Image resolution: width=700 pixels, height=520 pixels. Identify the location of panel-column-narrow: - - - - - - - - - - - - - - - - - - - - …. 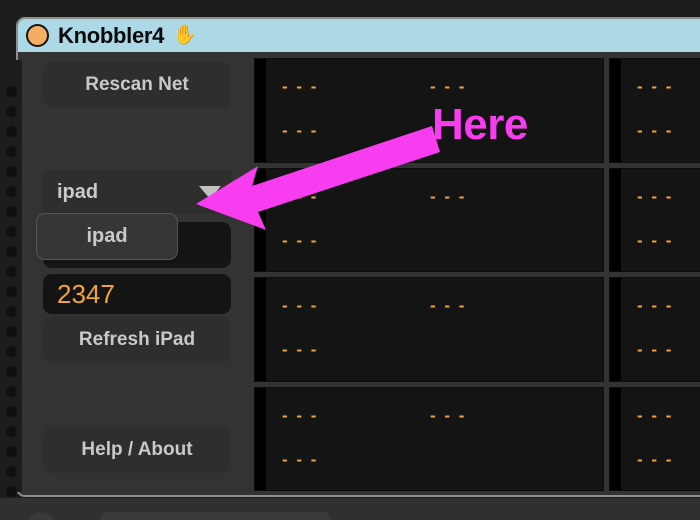
(654, 274).